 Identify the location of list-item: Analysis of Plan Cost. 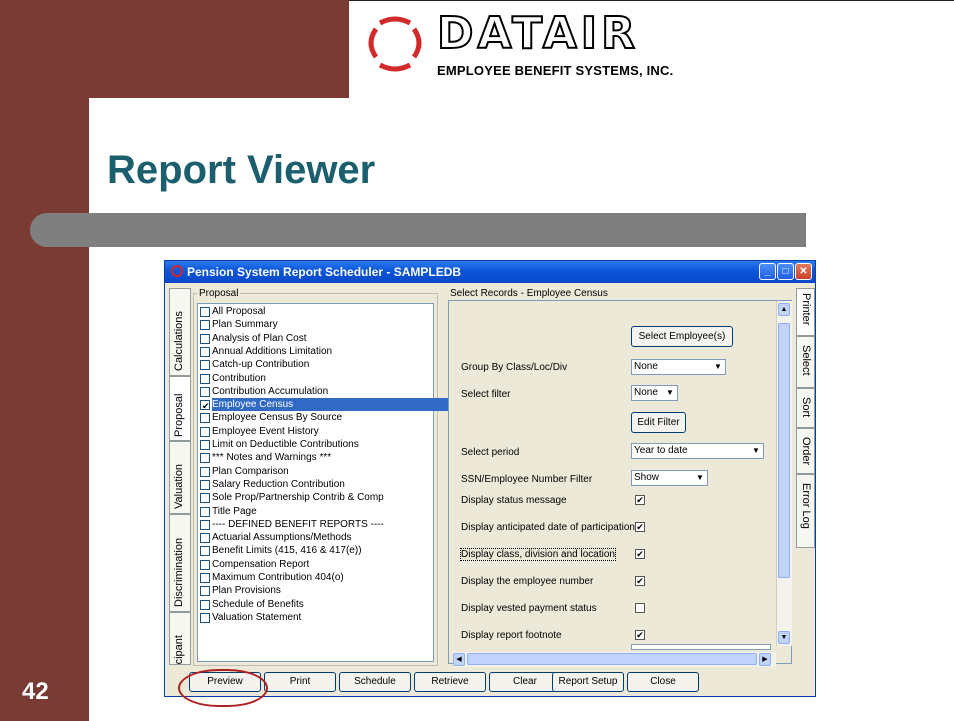
(315, 338).